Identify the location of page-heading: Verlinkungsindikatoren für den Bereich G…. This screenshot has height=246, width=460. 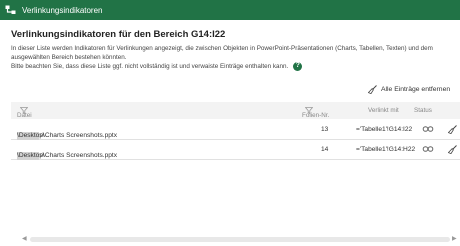
(118, 34).